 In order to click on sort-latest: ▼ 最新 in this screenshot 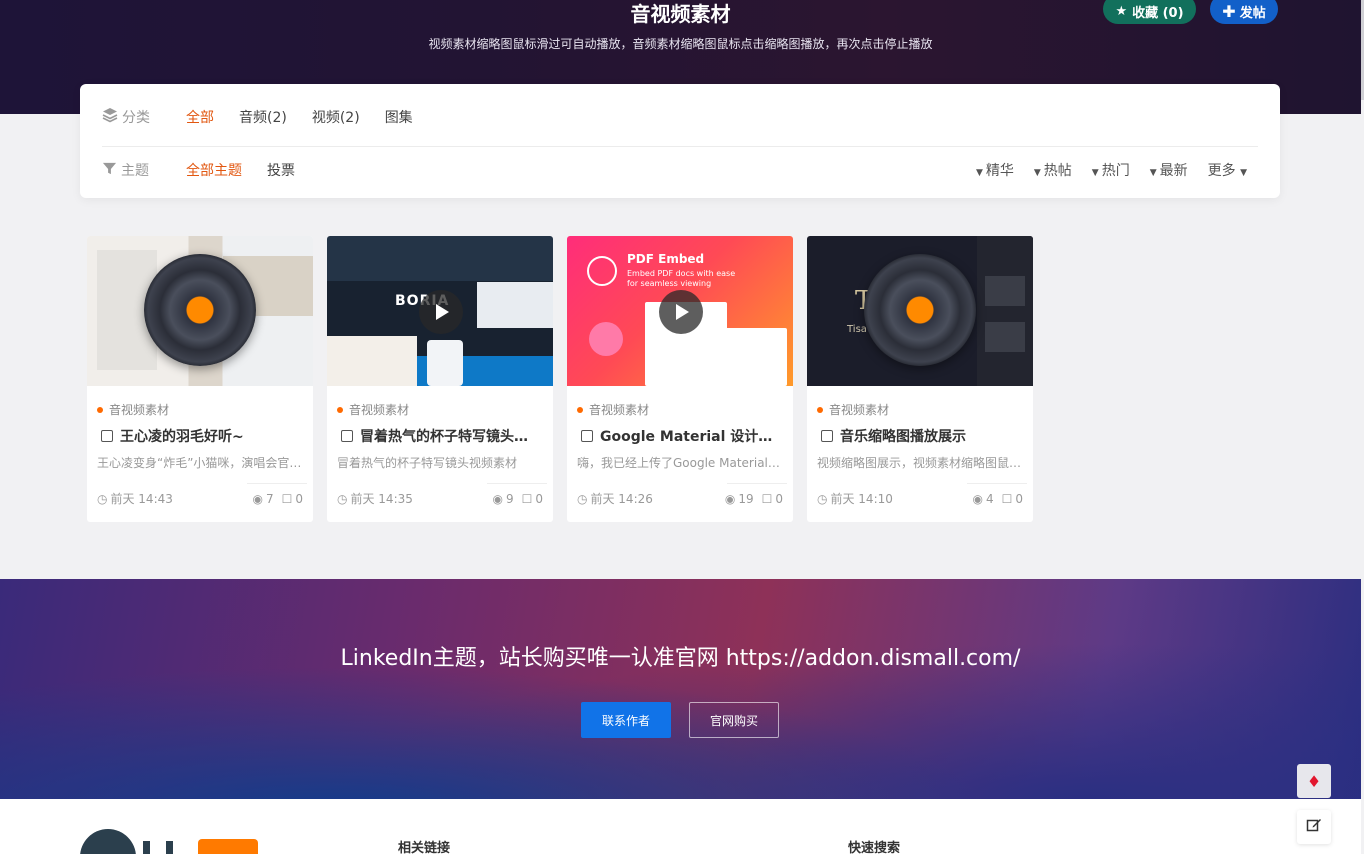, I will do `click(1169, 170)`.